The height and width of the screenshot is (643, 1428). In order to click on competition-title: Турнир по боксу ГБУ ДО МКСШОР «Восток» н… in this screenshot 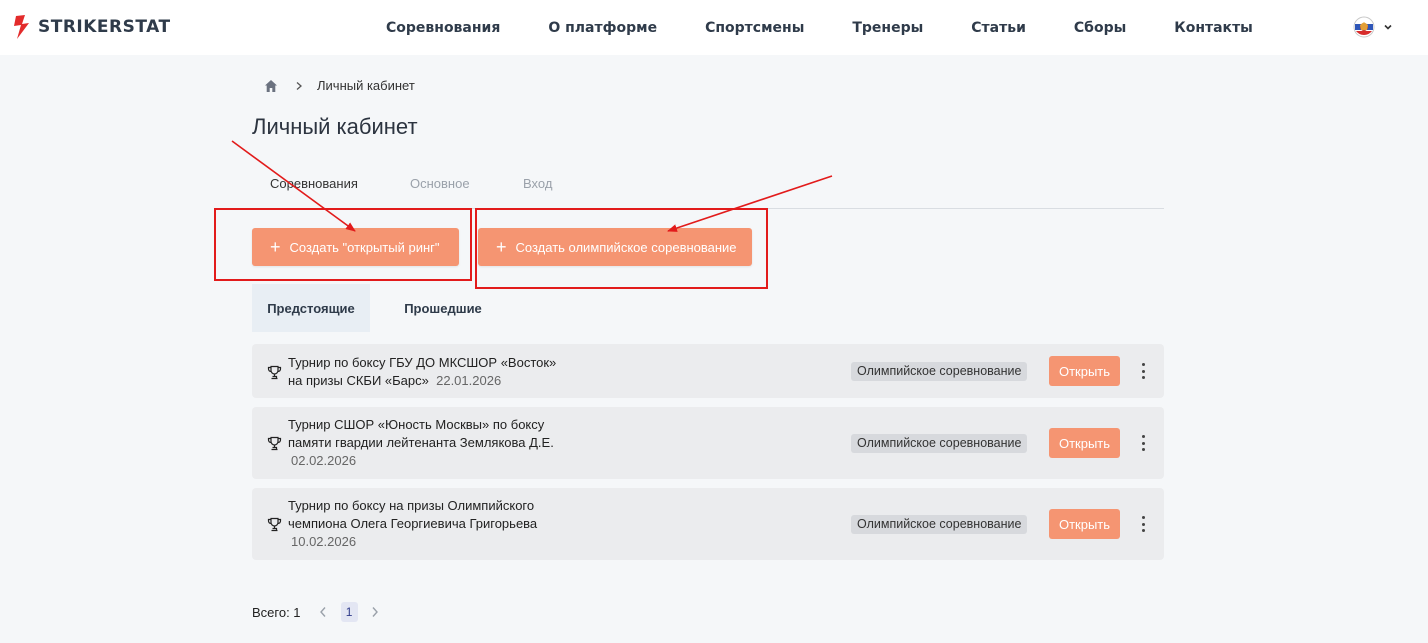, I will do `click(422, 372)`.